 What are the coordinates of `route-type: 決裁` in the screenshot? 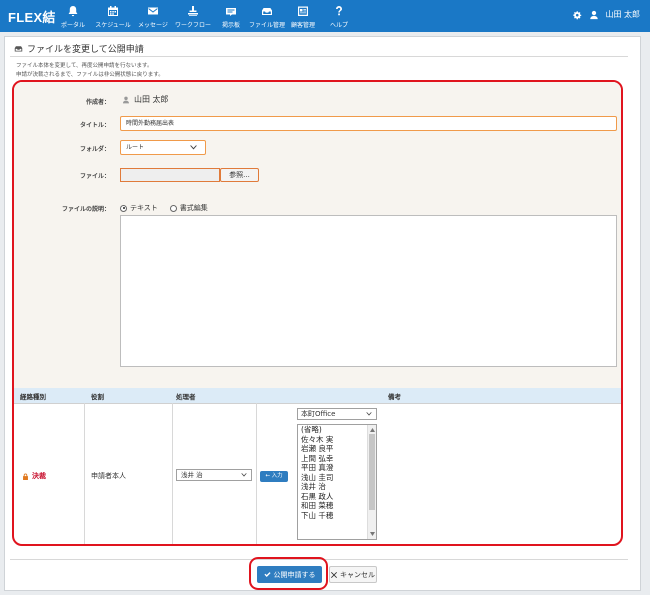 It's located at (34, 476).